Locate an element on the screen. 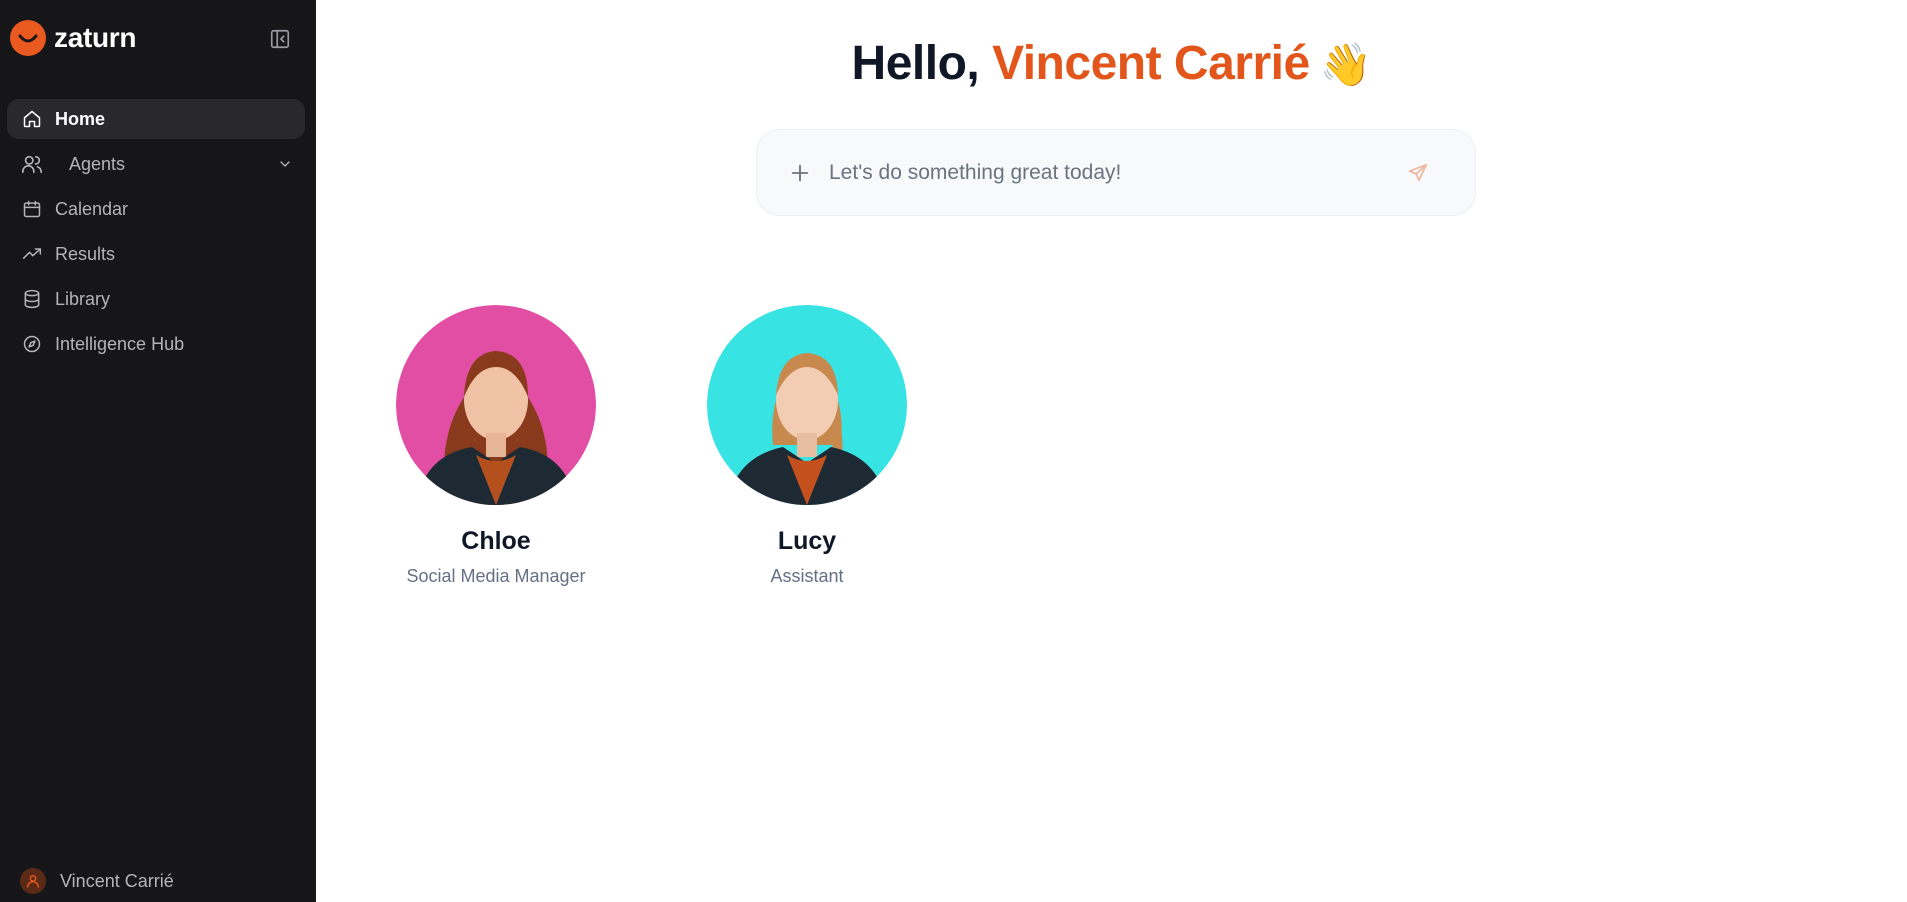 This screenshot has width=1907, height=902. sidebar-item-label: Agents is located at coordinates (97, 163).